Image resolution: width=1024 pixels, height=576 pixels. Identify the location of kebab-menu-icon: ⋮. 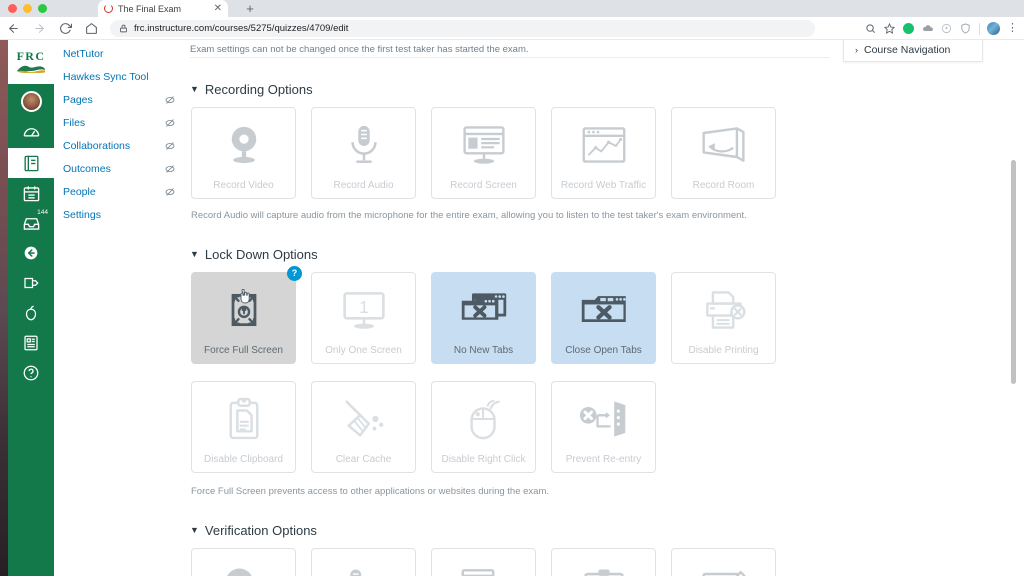
(1012, 28).